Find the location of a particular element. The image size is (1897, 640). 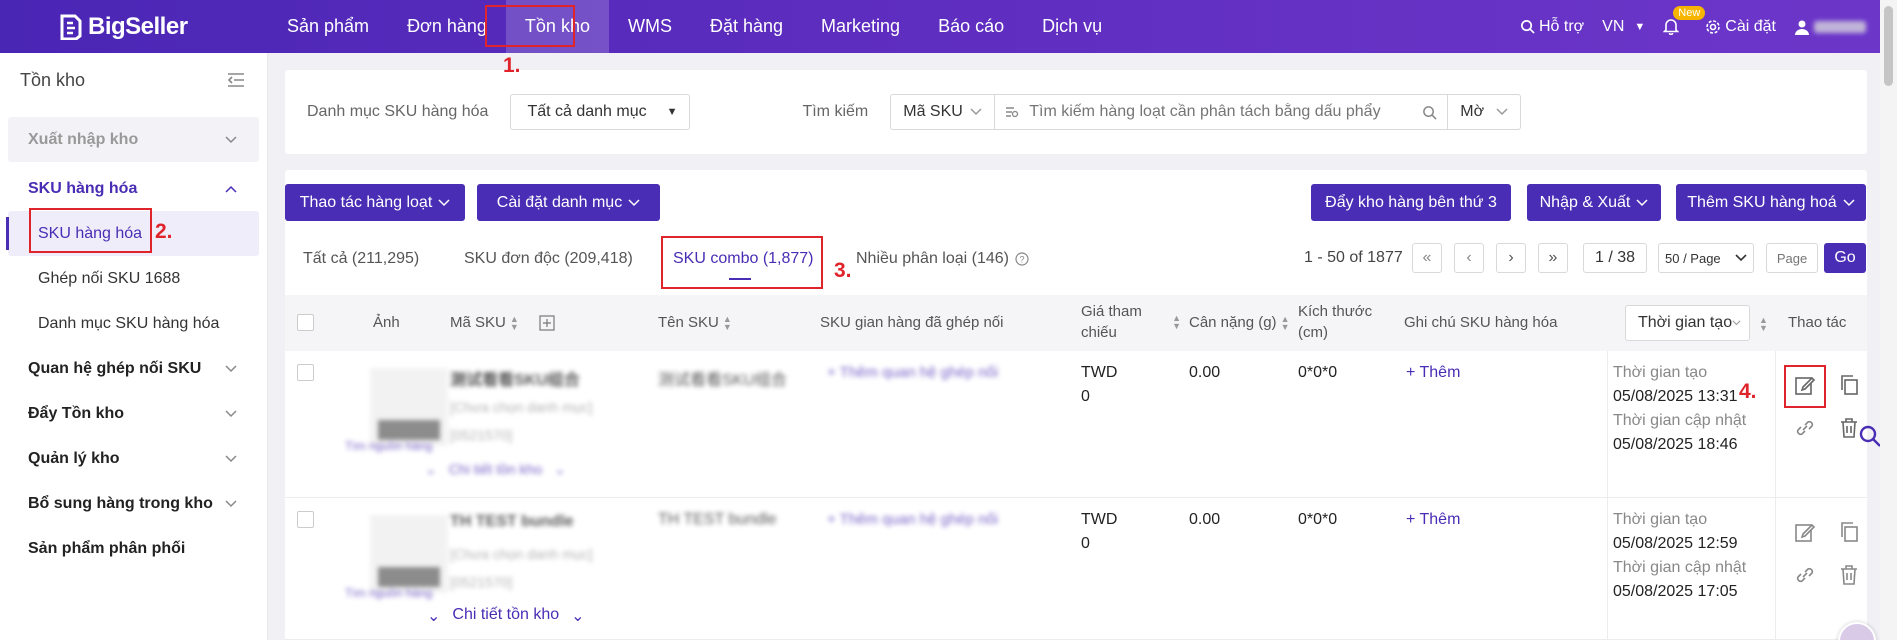

sidebar-group-sku-mapping: Quan hệ ghép nối SKU is located at coordinates (133, 368).